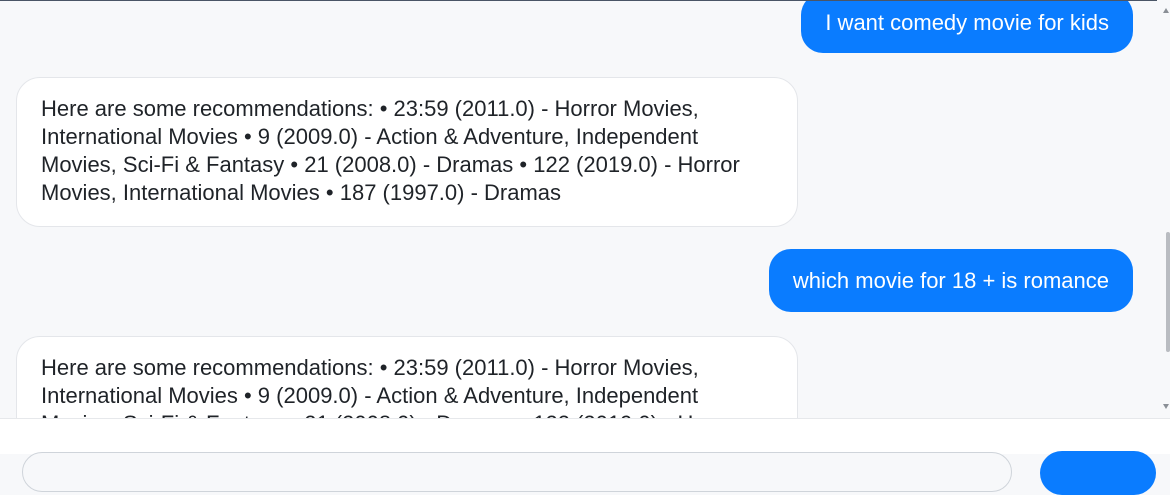 This screenshot has width=1170, height=495. What do you see at coordinates (1163, 209) in the screenshot?
I see `chat-scrollbar` at bounding box center [1163, 209].